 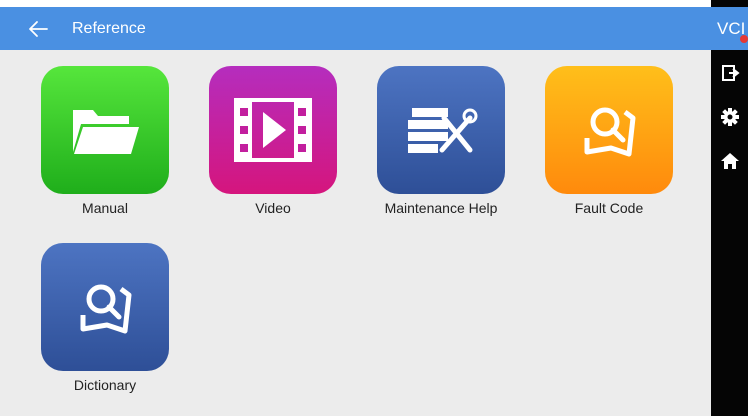 I want to click on fault-code-tile-box, so click(x=609, y=130).